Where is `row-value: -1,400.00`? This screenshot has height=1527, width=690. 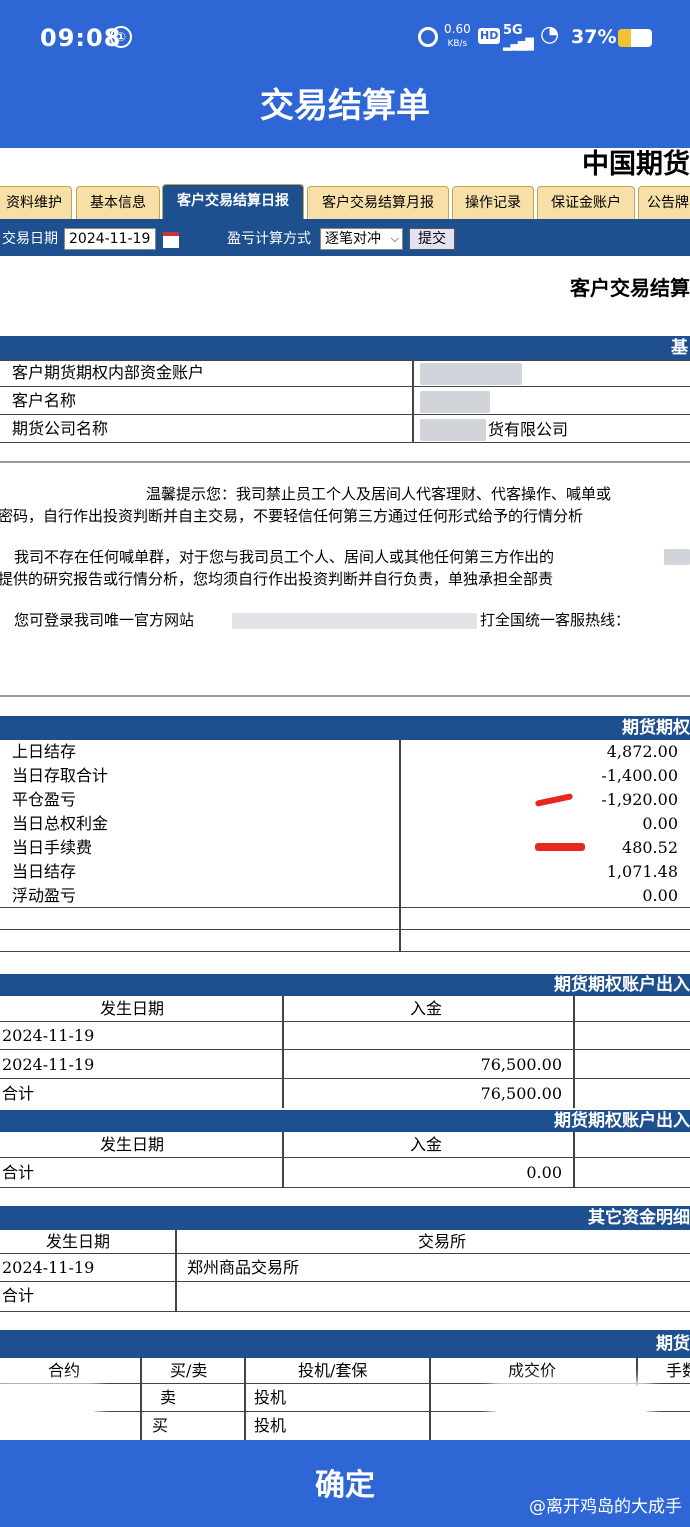
row-value: -1,400.00 is located at coordinates (639, 775).